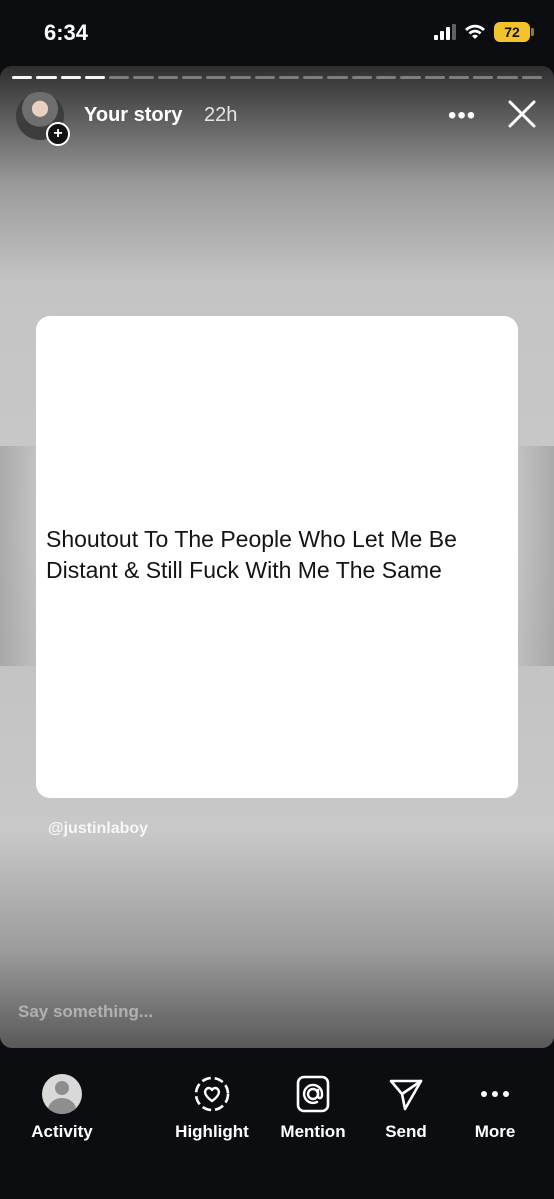 The image size is (554, 1199). I want to click on at-sign-icon, so click(313, 1094).